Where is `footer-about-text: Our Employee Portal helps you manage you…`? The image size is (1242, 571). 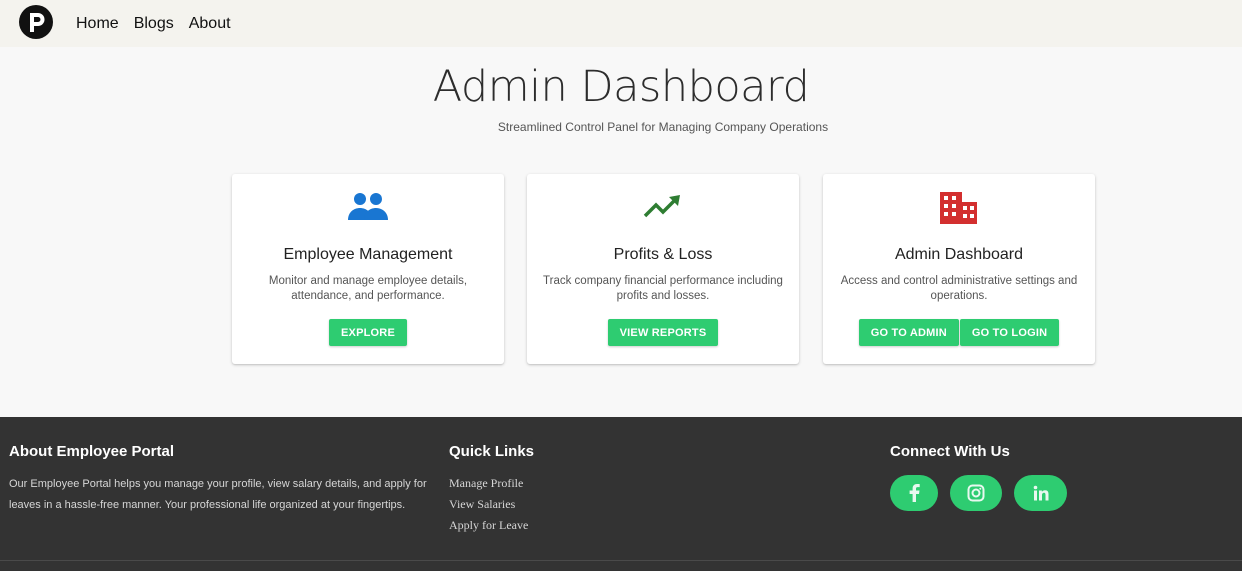 footer-about-text: Our Employee Portal helps you manage you… is located at coordinates (218, 494).